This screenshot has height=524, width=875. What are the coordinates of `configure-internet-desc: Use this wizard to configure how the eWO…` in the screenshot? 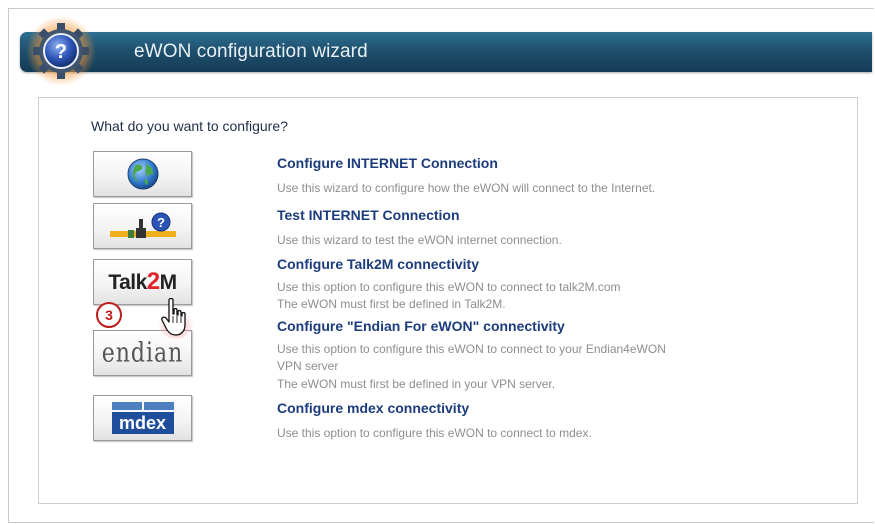 It's located at (466, 188).